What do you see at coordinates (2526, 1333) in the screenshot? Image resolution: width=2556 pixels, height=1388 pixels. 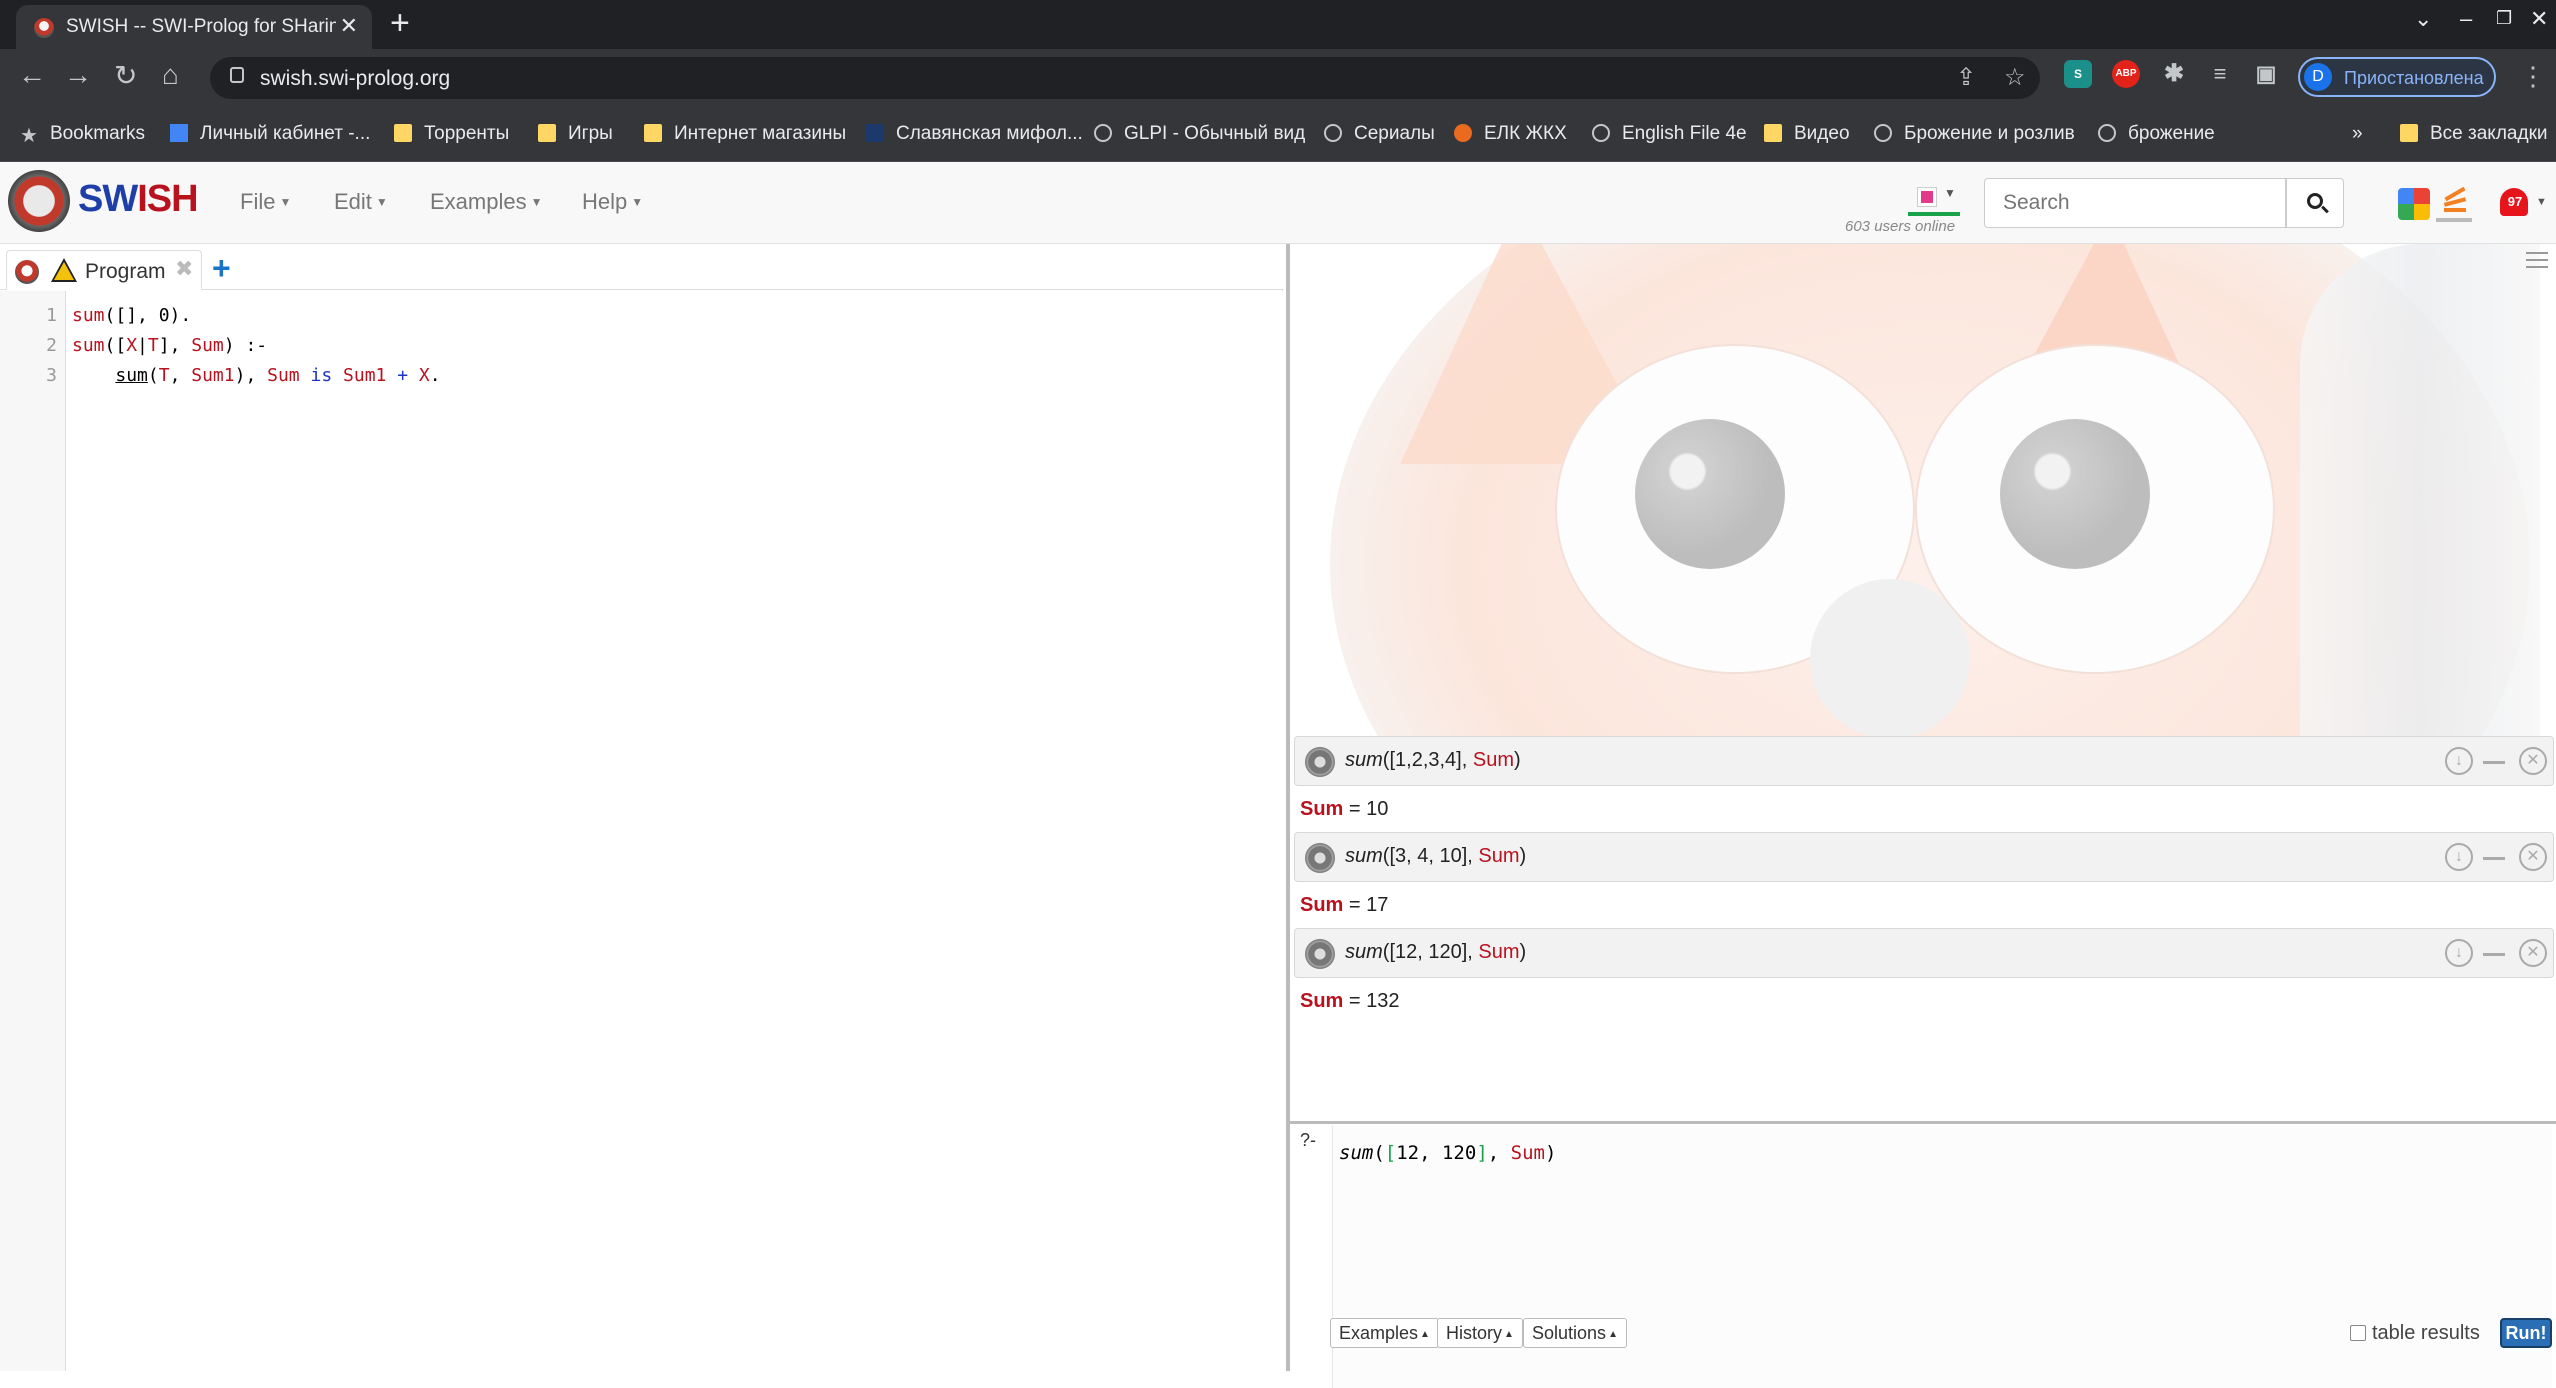 I see `run-button: Run!` at bounding box center [2526, 1333].